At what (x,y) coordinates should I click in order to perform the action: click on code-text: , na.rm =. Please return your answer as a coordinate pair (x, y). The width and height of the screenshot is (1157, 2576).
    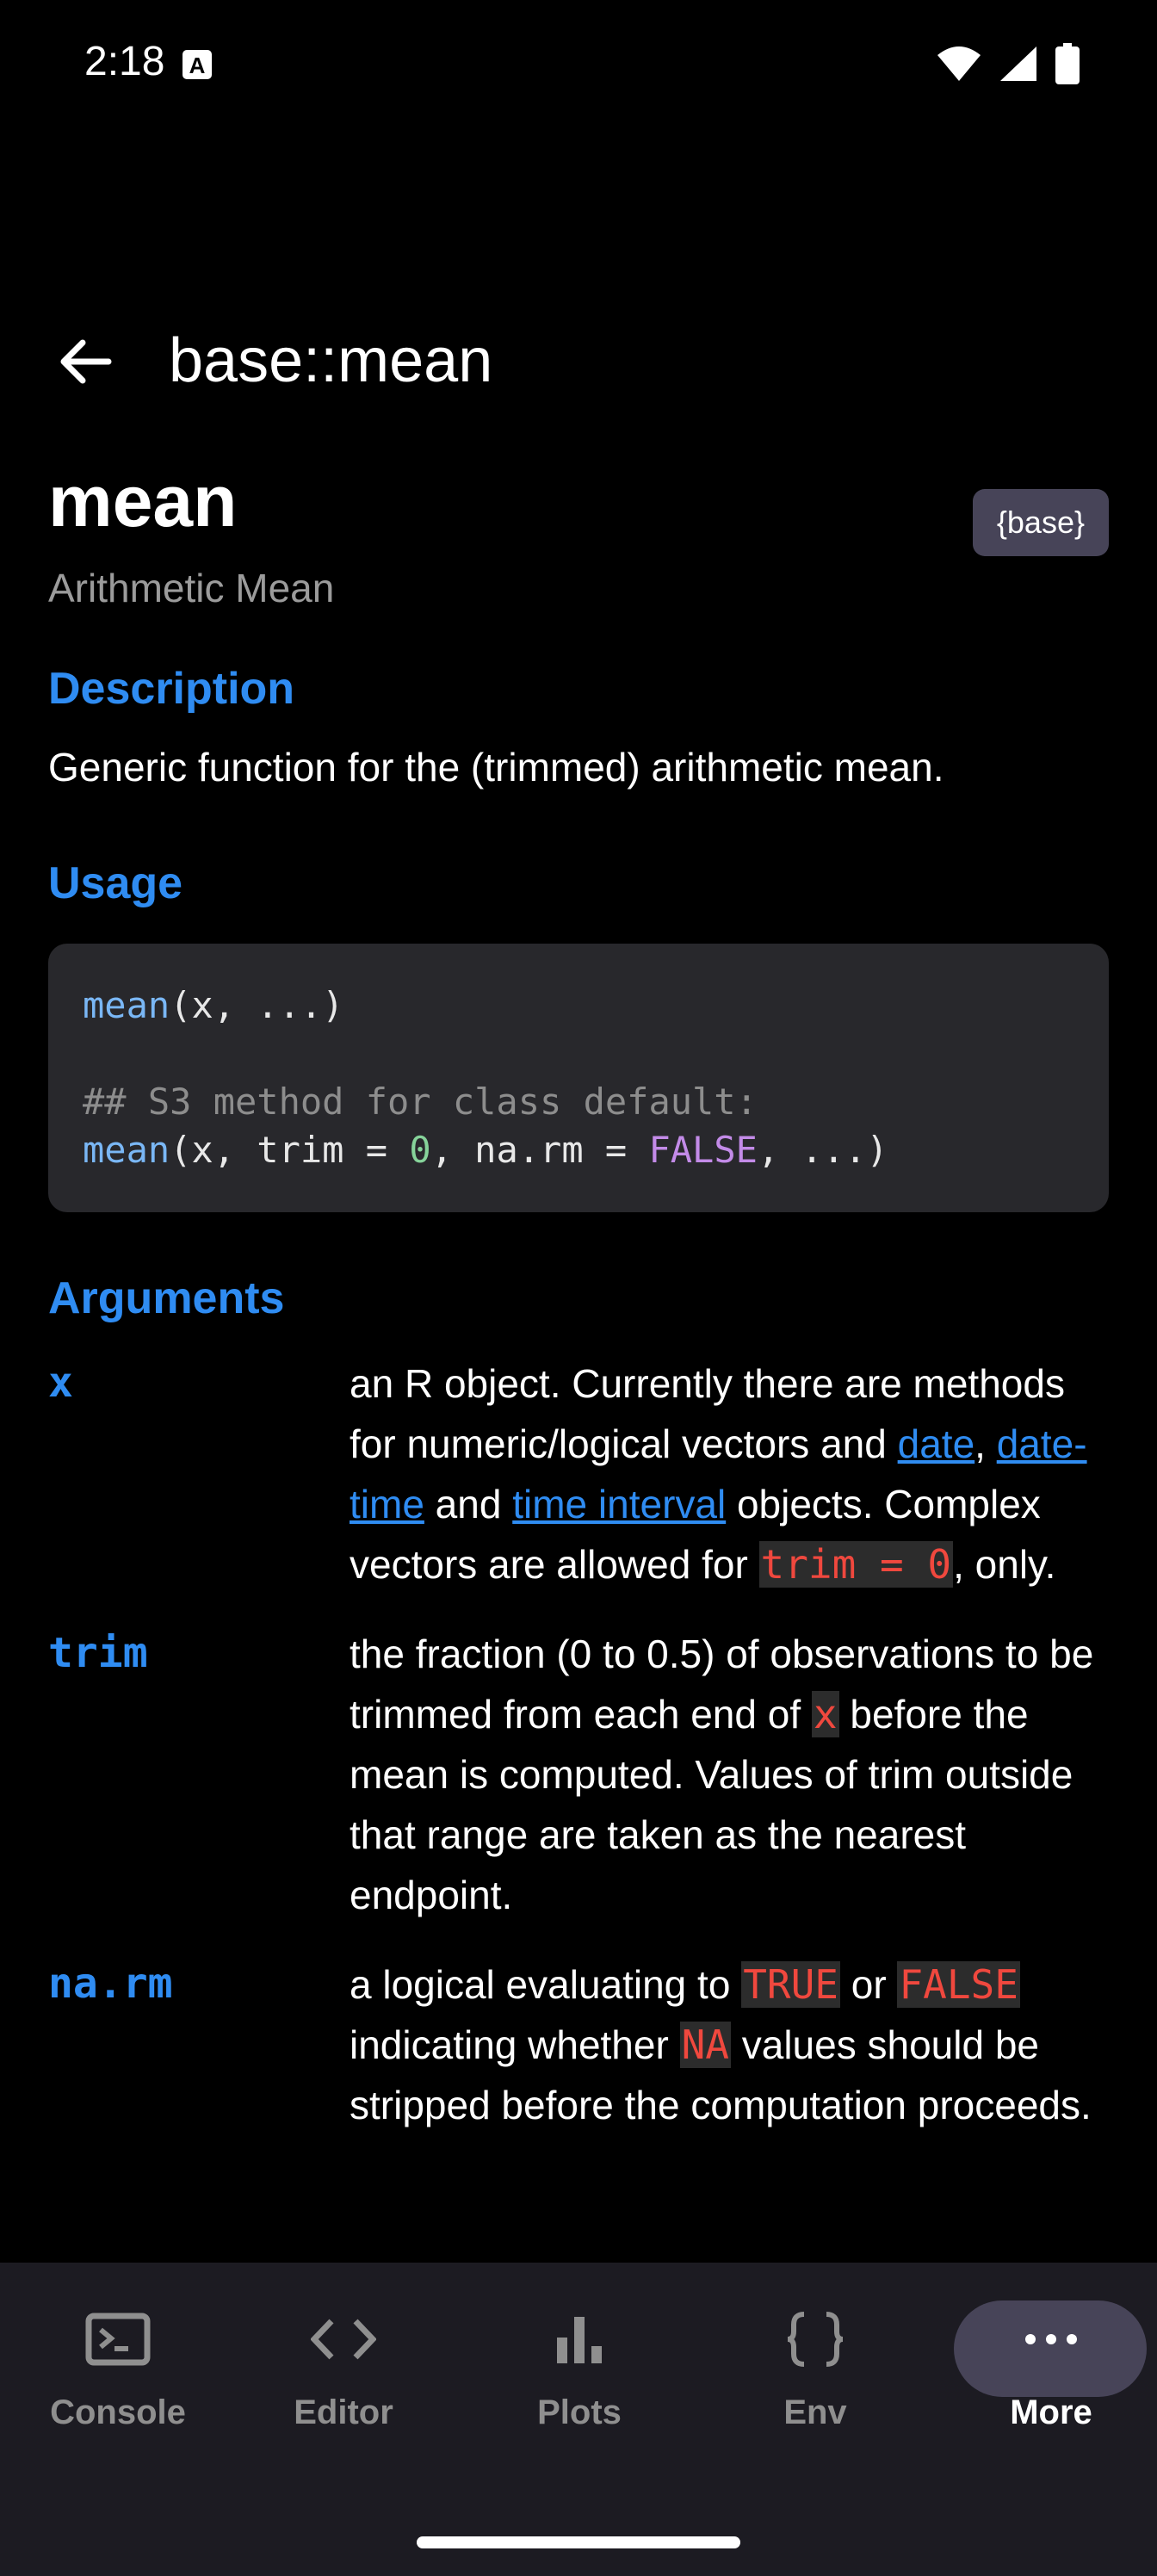
    Looking at the image, I should click on (540, 1150).